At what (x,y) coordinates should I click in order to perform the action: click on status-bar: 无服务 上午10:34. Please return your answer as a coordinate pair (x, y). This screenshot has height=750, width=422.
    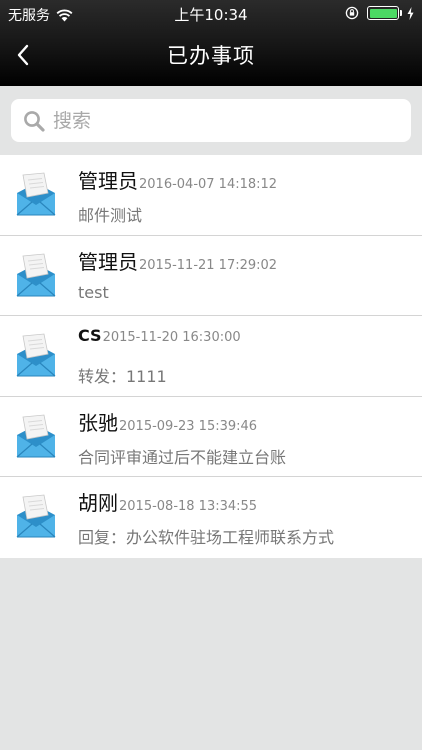
    Looking at the image, I should click on (211, 14).